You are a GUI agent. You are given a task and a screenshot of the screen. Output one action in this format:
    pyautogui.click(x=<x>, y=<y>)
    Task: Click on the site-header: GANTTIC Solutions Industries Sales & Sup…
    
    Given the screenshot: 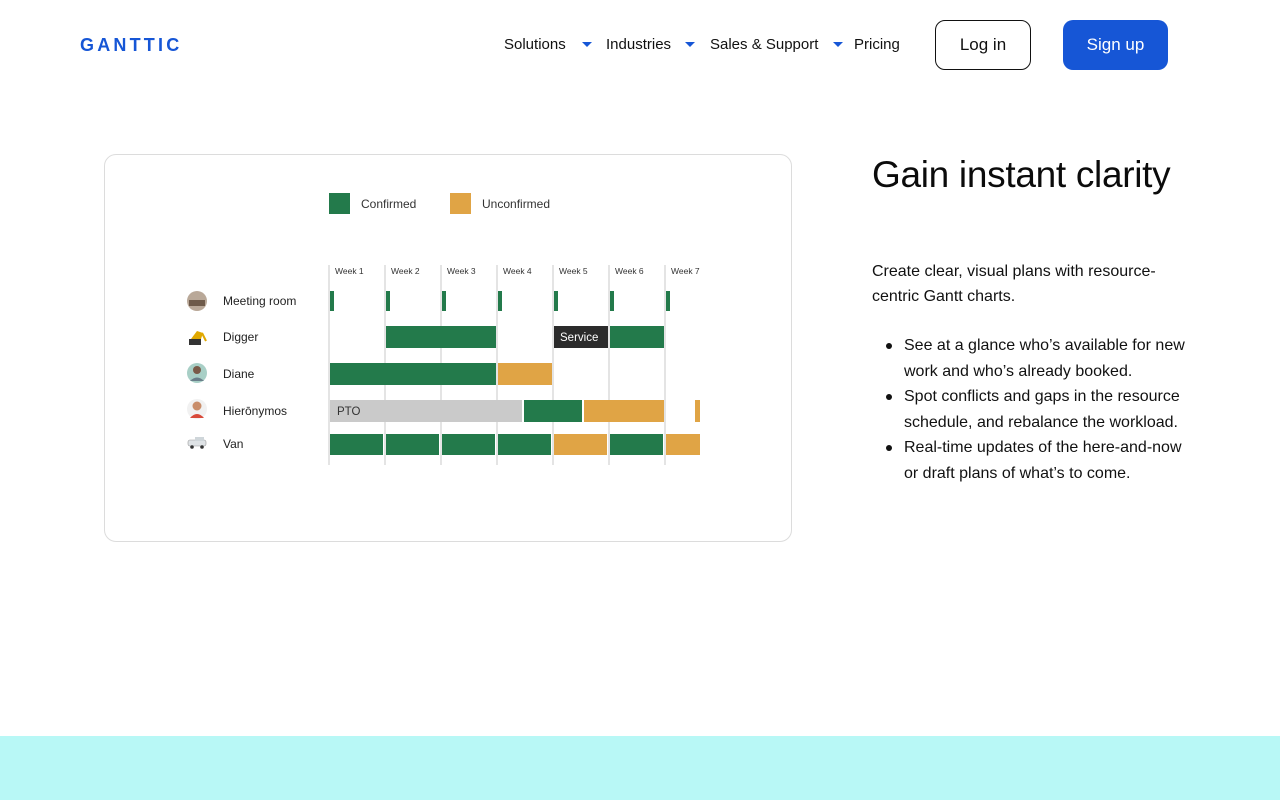 What is the action you would take?
    pyautogui.click(x=640, y=46)
    